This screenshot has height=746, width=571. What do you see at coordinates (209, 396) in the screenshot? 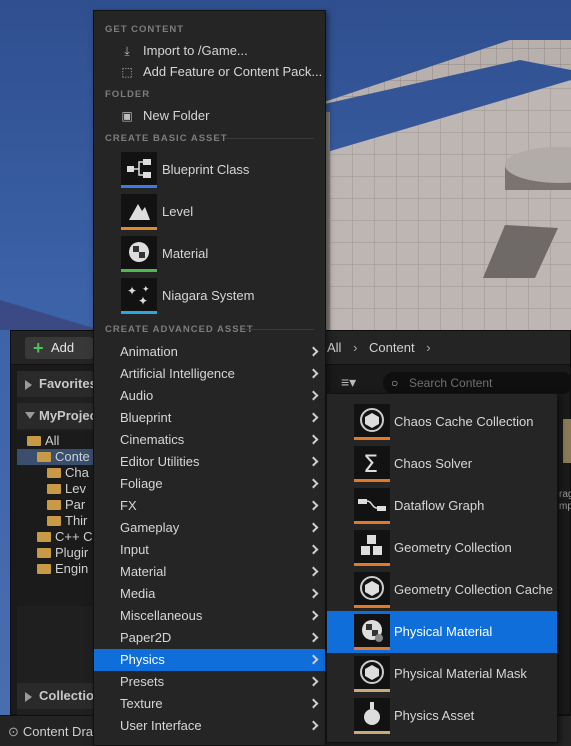
I see `menu-item-audio: Audio` at bounding box center [209, 396].